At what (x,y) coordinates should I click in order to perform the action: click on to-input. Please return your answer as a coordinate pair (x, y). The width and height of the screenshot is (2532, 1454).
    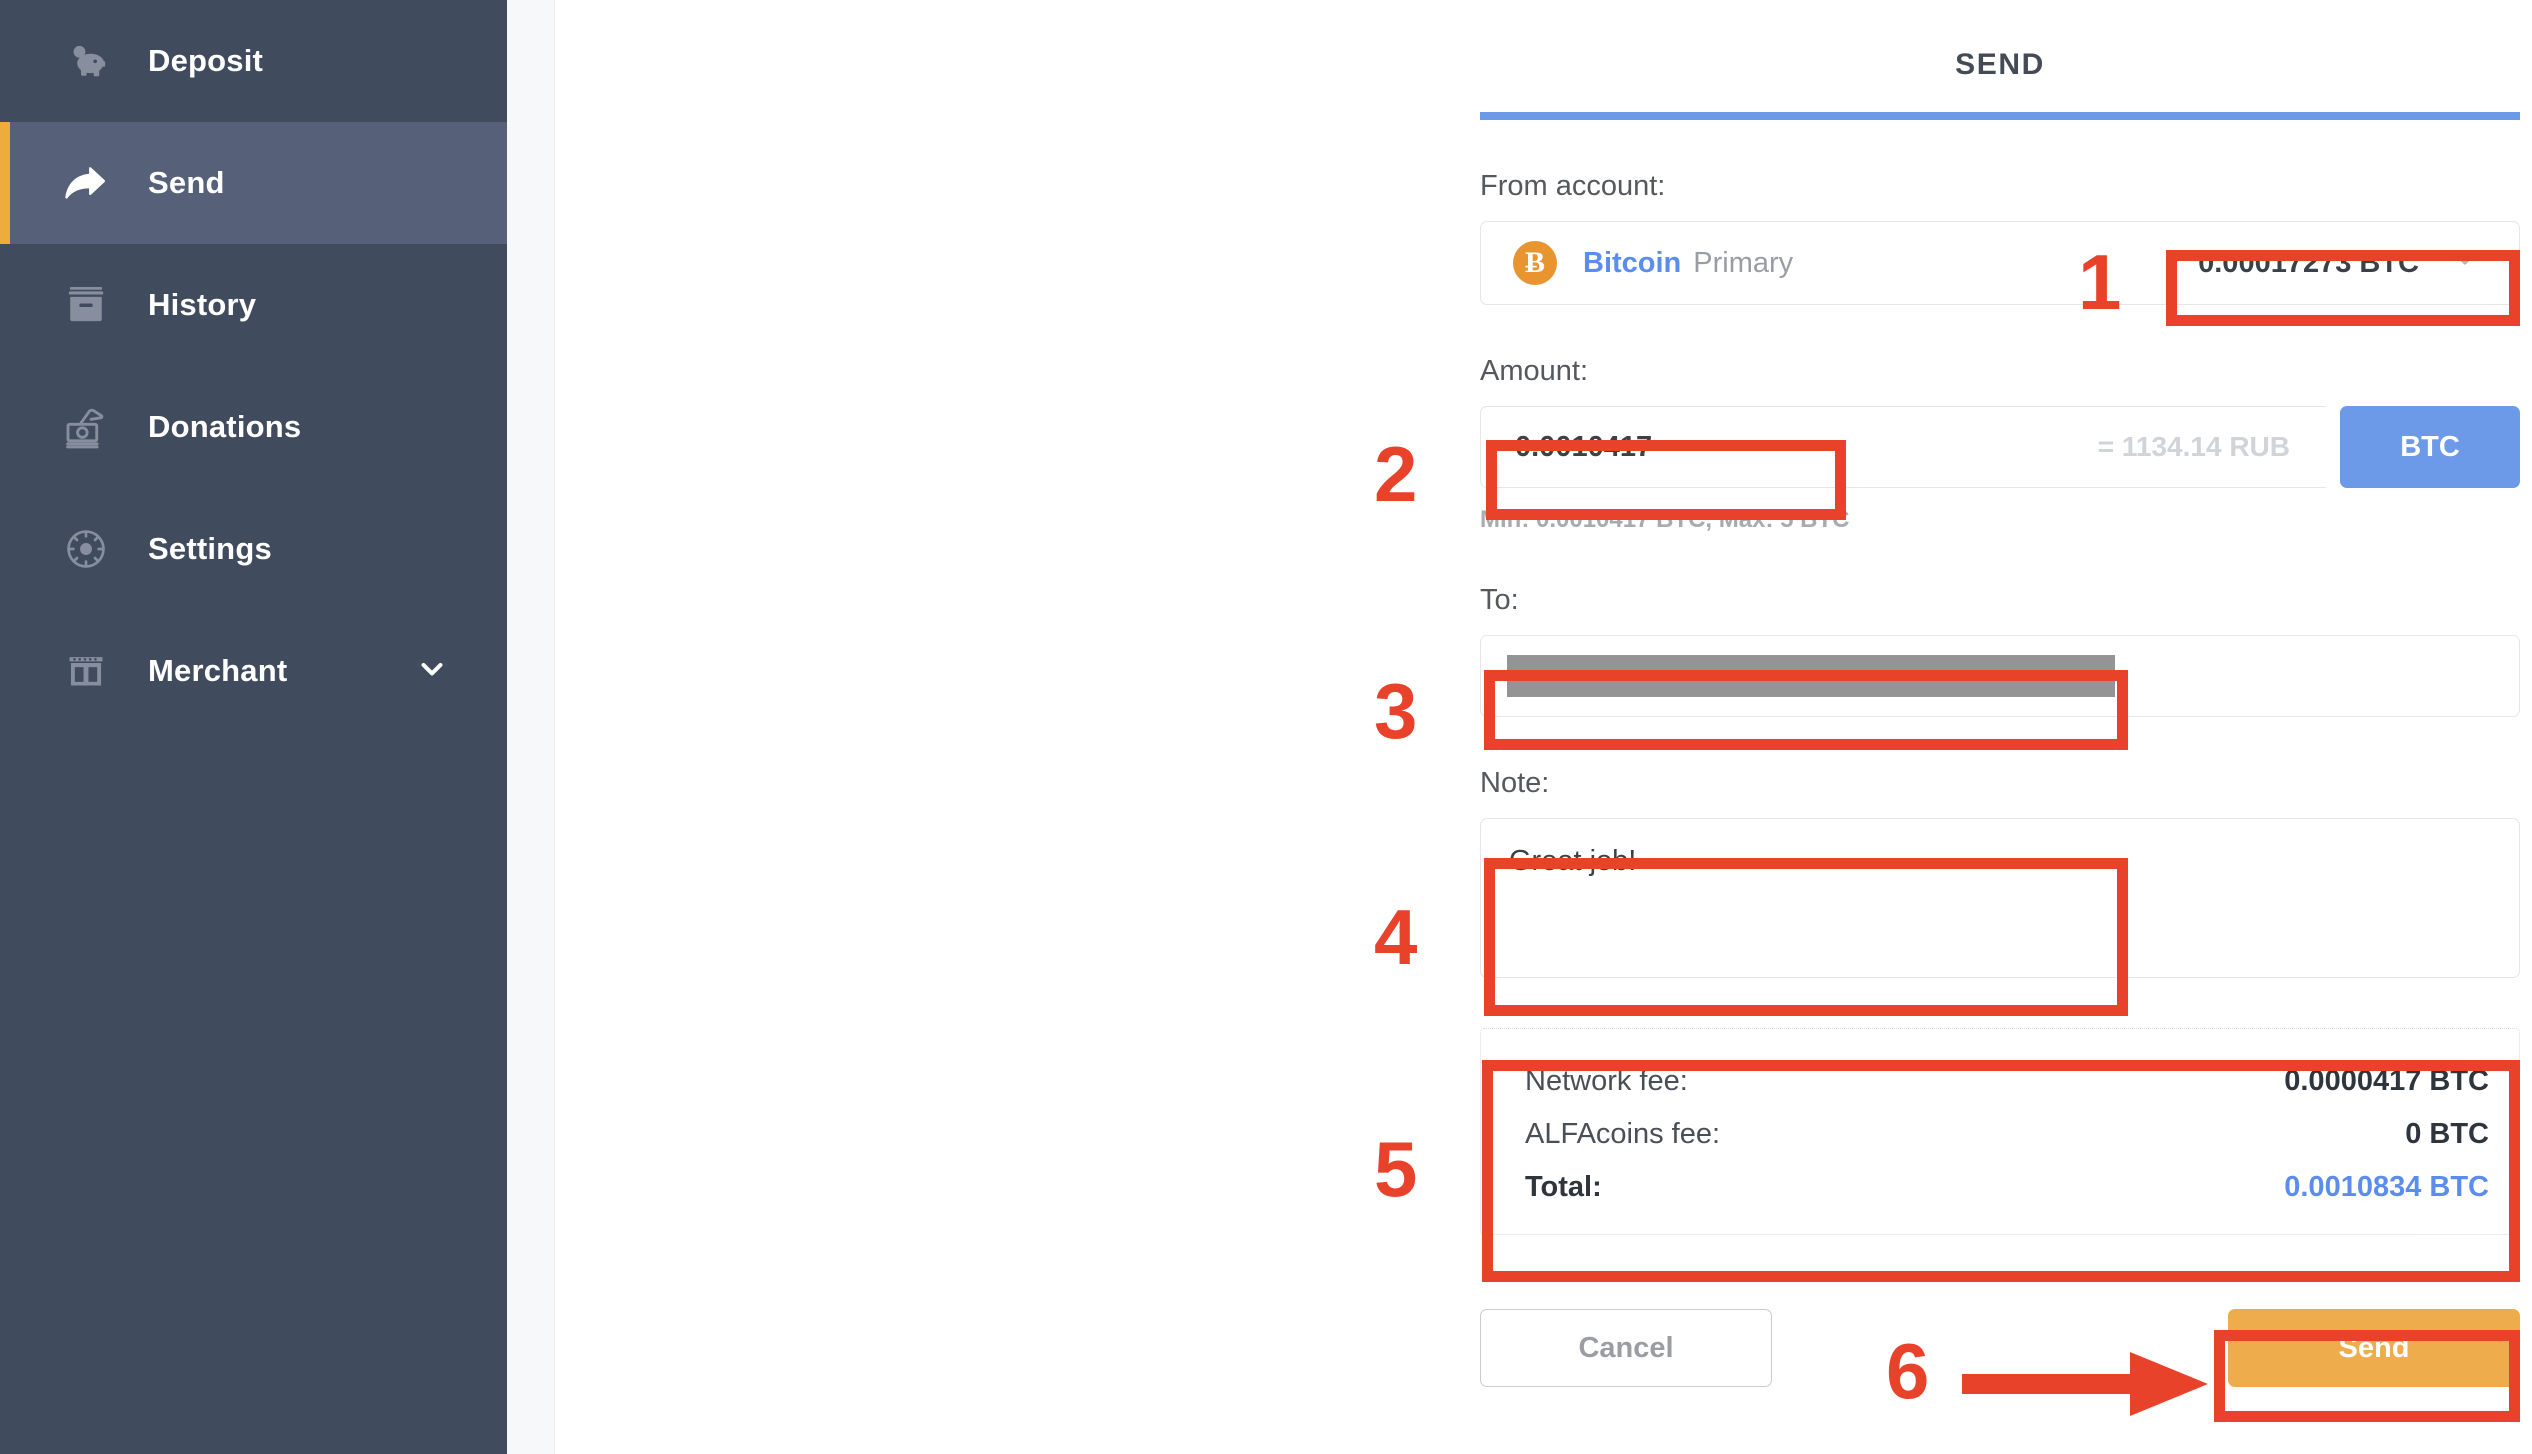
    Looking at the image, I should click on (2000, 676).